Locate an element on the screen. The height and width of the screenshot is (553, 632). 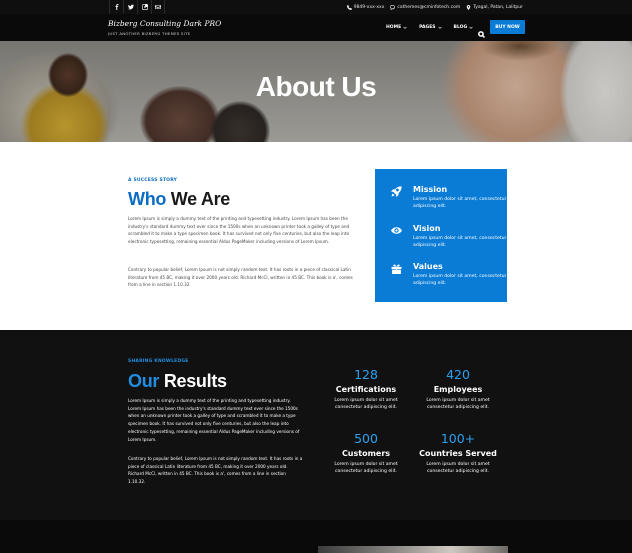
buy-now-button: BUY NOW is located at coordinates (507, 27).